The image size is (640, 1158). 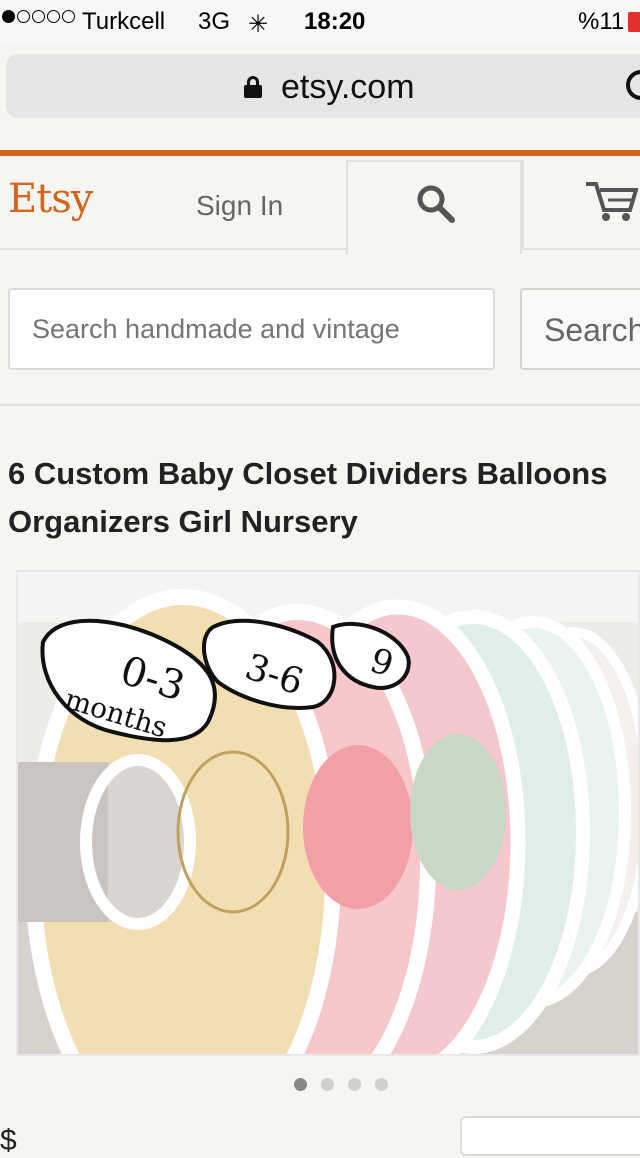 I want to click on battery-icon, so click(x=634, y=22).